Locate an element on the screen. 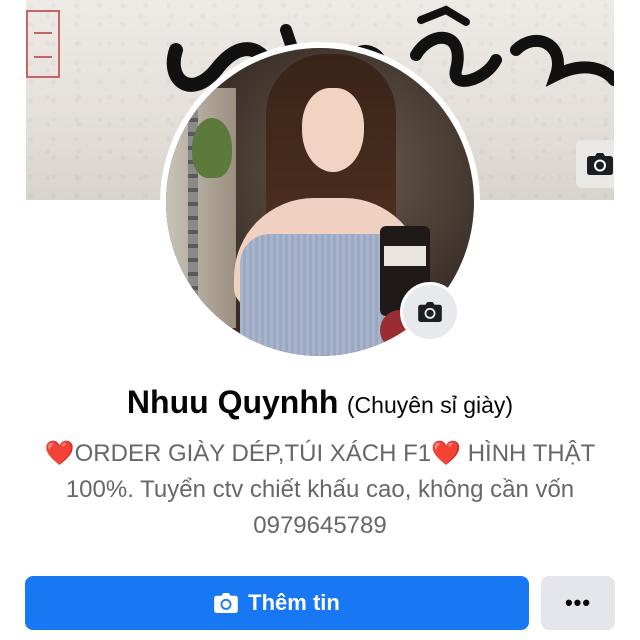 The image size is (640, 640). more-options-button: ••• is located at coordinates (578, 603).